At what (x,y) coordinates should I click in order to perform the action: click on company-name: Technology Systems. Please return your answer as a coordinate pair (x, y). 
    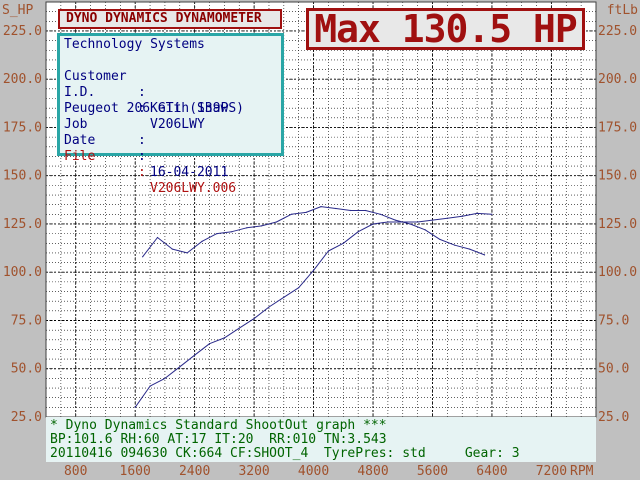
    Looking at the image, I should click on (134, 44).